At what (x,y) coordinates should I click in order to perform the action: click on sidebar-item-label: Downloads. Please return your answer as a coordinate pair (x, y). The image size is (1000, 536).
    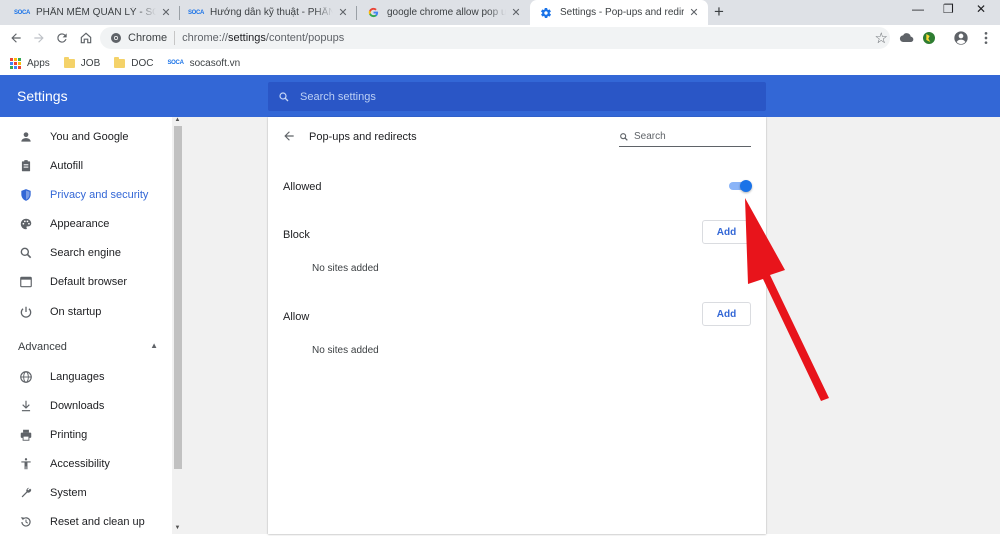
    Looking at the image, I should click on (77, 405).